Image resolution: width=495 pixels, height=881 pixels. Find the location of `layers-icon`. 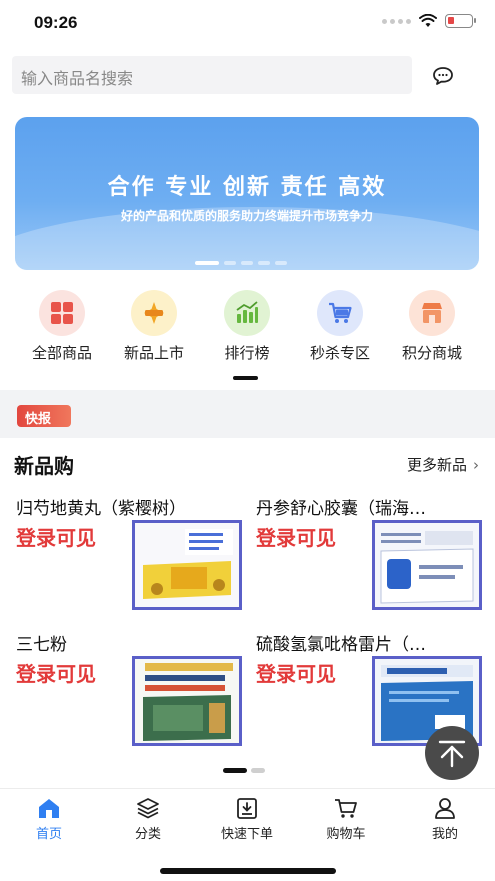

layers-icon is located at coordinates (148, 808).